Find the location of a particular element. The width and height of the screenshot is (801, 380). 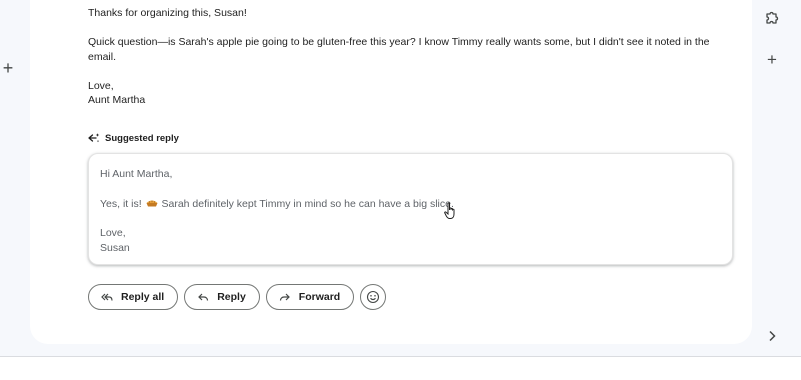

pie-icon is located at coordinates (152, 203).